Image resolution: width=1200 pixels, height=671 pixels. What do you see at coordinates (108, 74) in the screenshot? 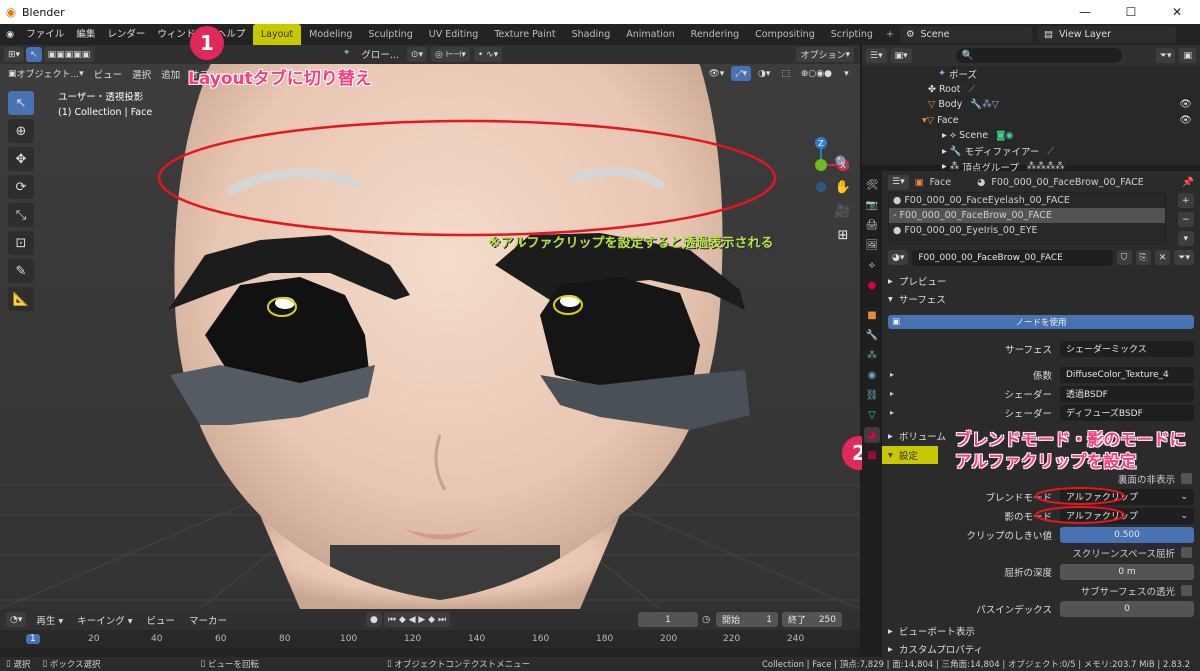
I see `menu-view: ビュー` at bounding box center [108, 74].